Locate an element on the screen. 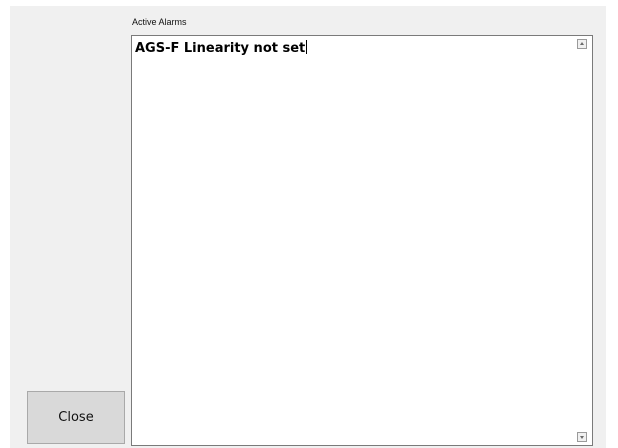  scroll-down-arrow-icon is located at coordinates (582, 437).